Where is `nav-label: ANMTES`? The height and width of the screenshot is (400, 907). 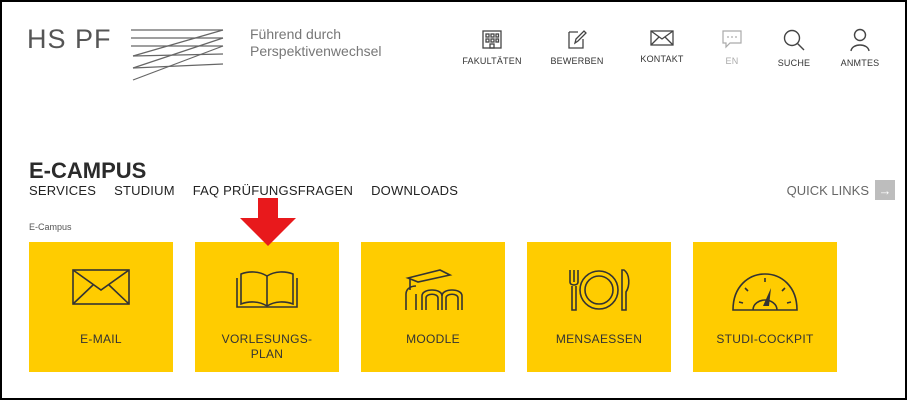 nav-label: ANMTES is located at coordinates (860, 63).